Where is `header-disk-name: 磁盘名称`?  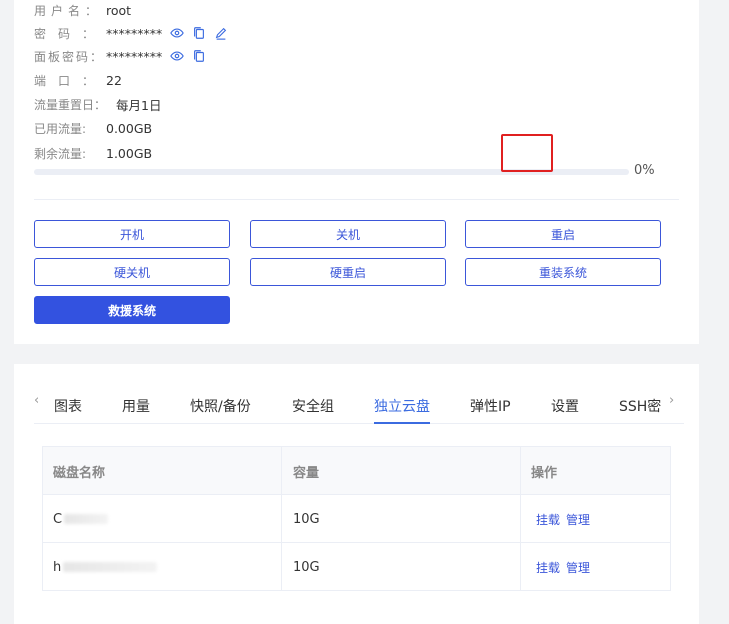
header-disk-name: 磁盘名称 is located at coordinates (79, 473).